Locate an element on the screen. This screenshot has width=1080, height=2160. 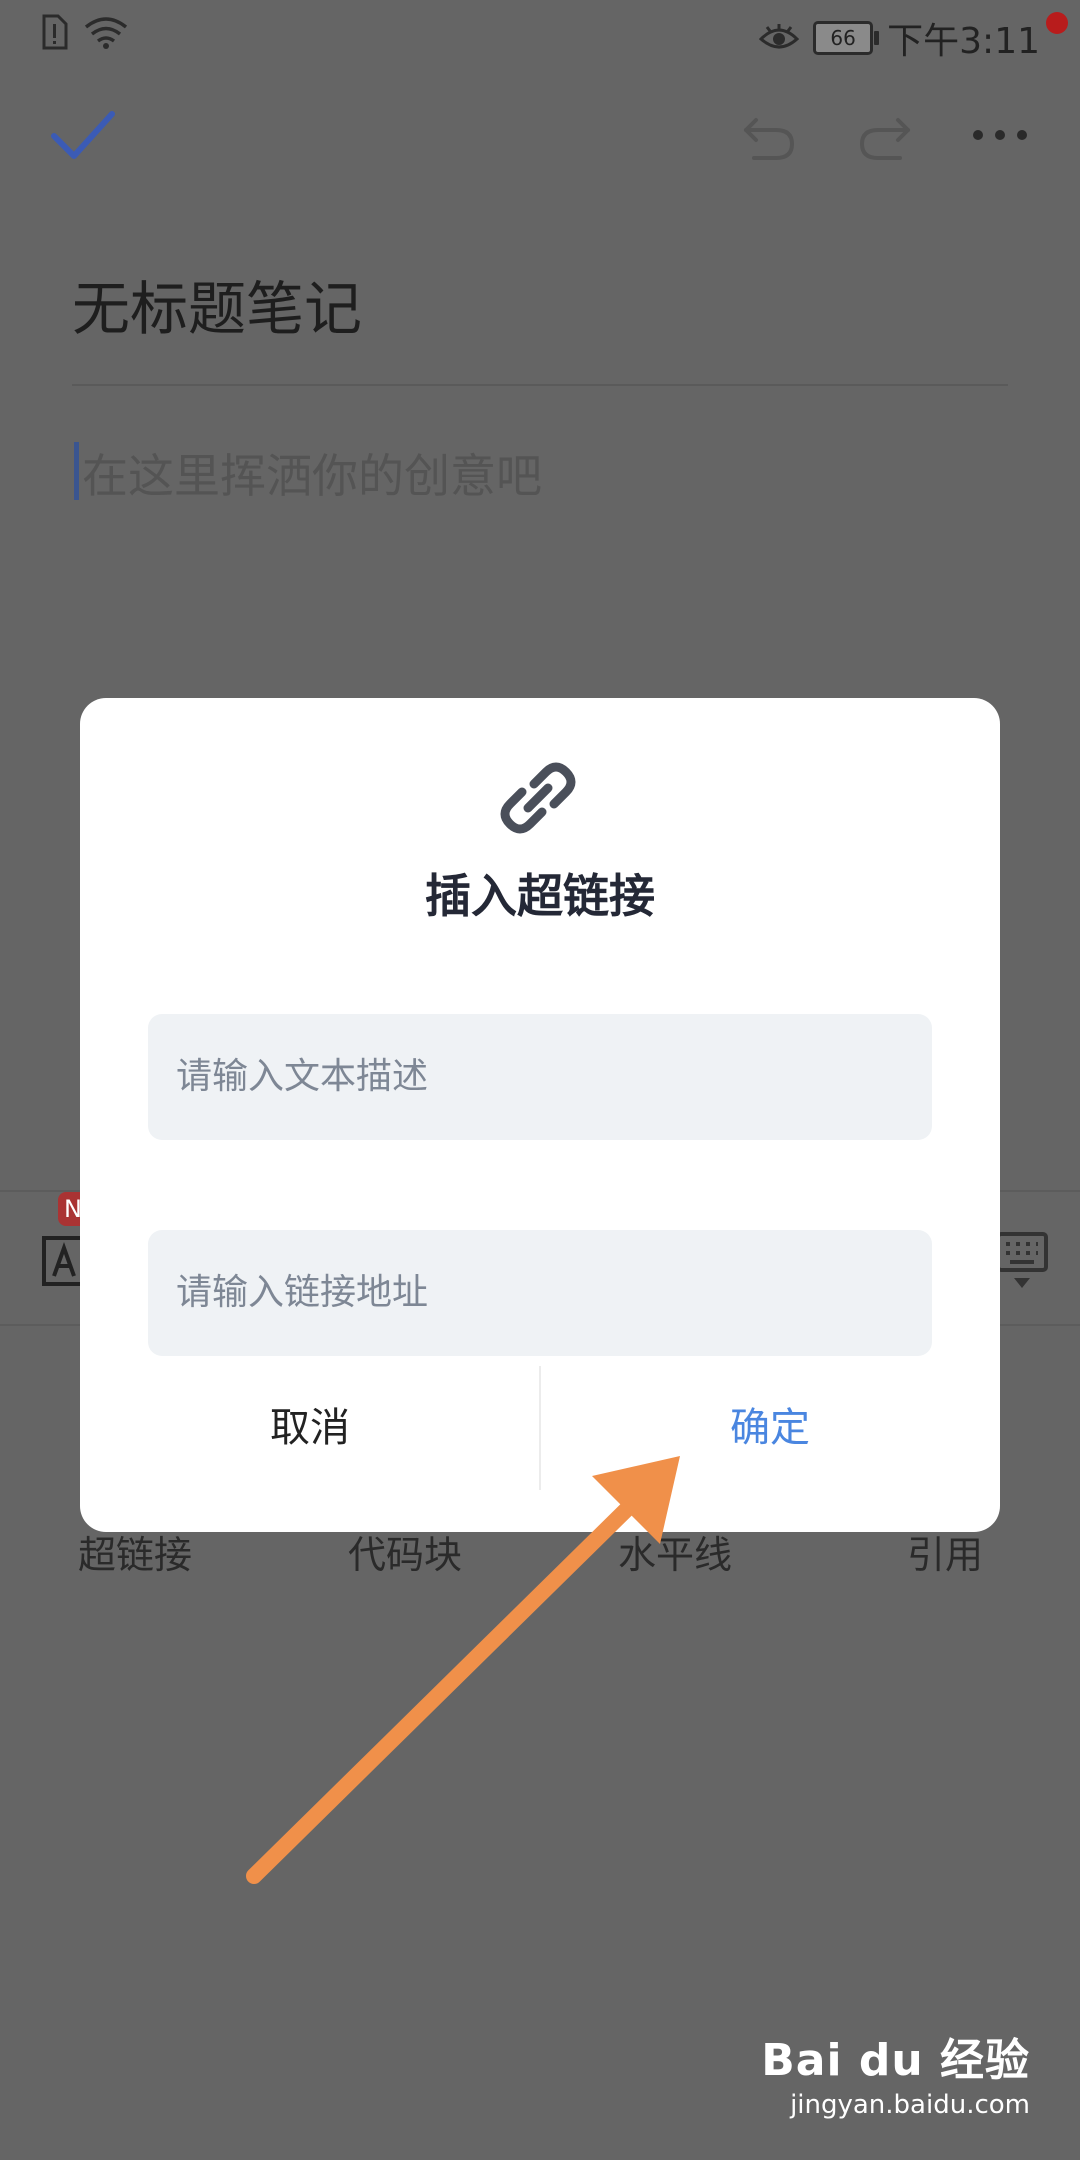
eye-comfort-icon is located at coordinates (779, 36).